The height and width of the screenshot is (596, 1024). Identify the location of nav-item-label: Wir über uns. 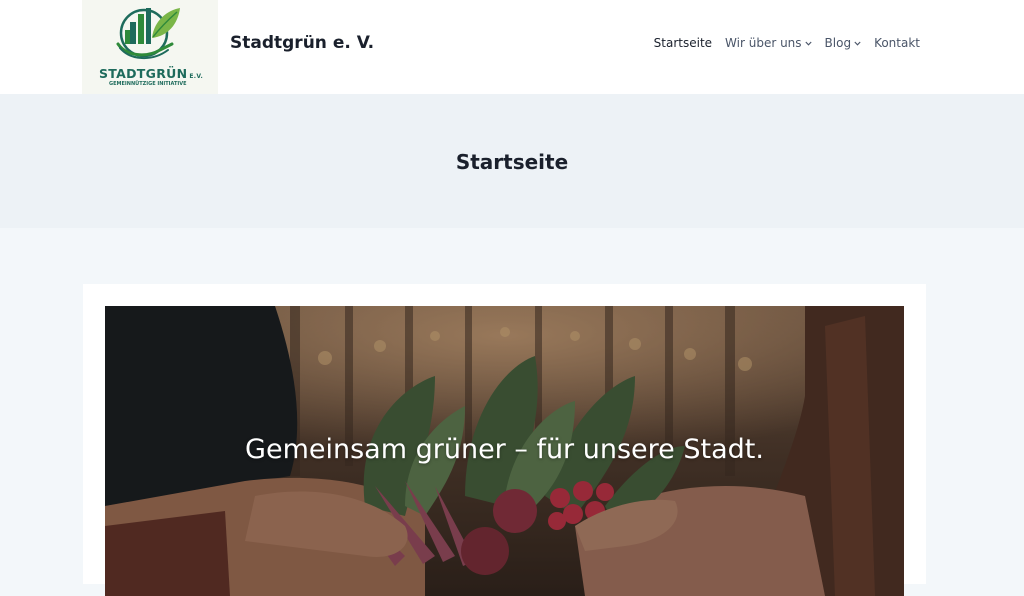
(763, 43).